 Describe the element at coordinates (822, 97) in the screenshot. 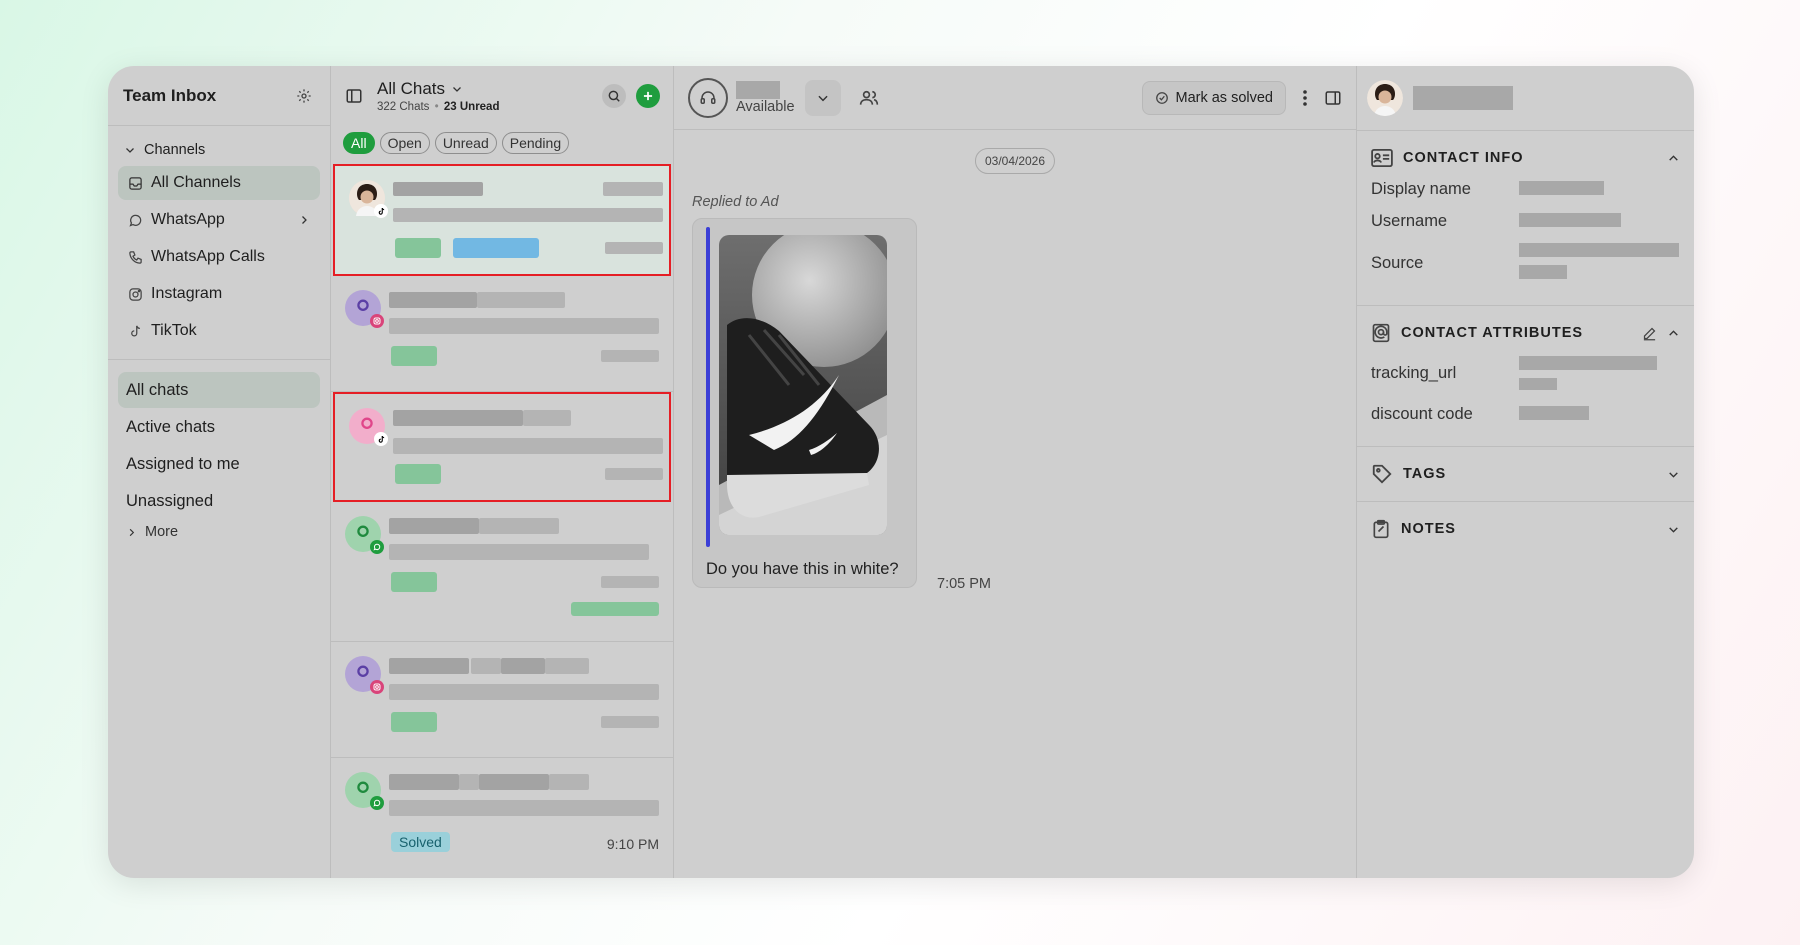

I see `agent-status-dropdown` at that location.